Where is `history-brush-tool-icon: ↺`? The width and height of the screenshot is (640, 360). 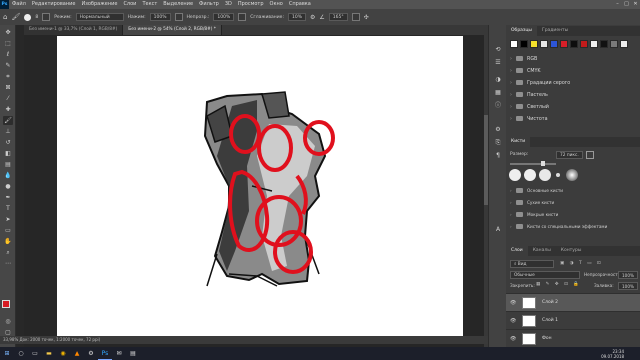
history-brush-tool-icon: ↺ is located at coordinates (8, 142).